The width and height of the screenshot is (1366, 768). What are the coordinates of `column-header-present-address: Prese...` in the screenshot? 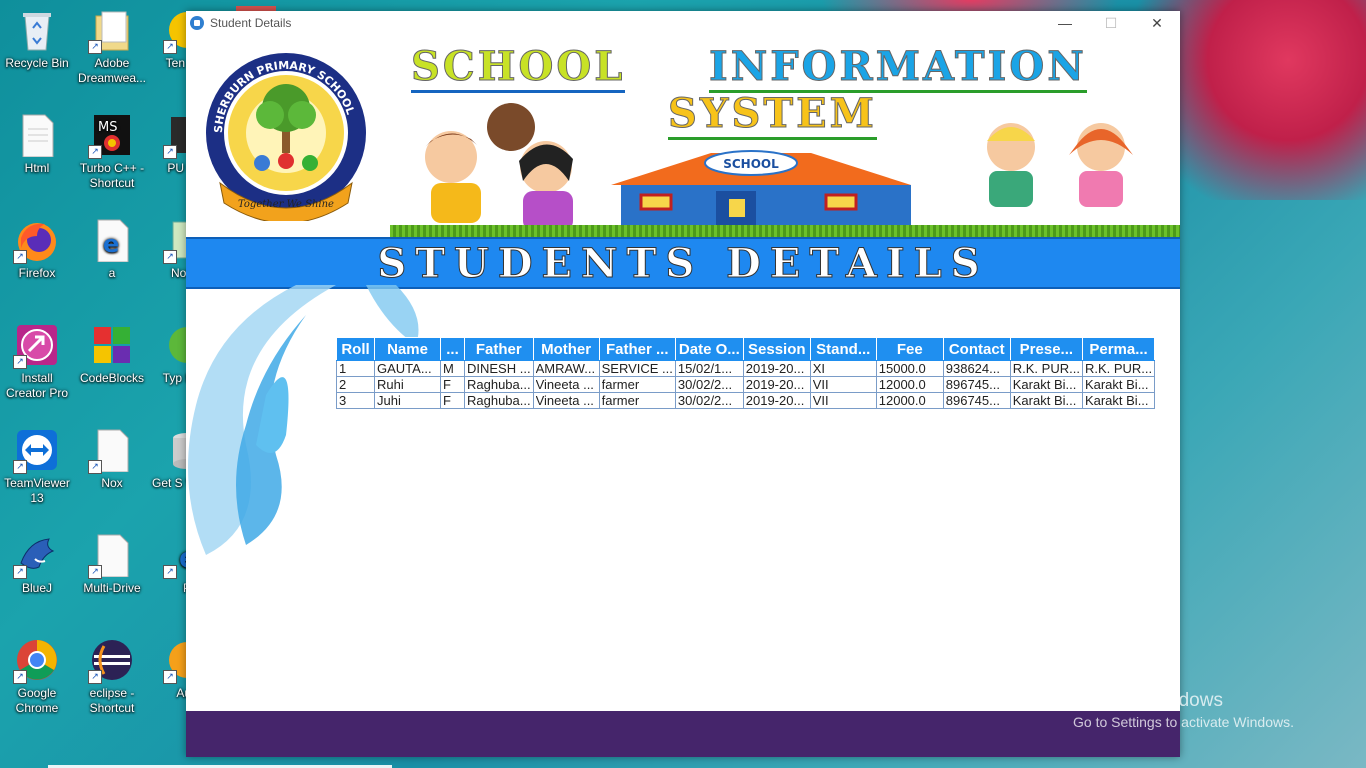 It's located at (1046, 349).